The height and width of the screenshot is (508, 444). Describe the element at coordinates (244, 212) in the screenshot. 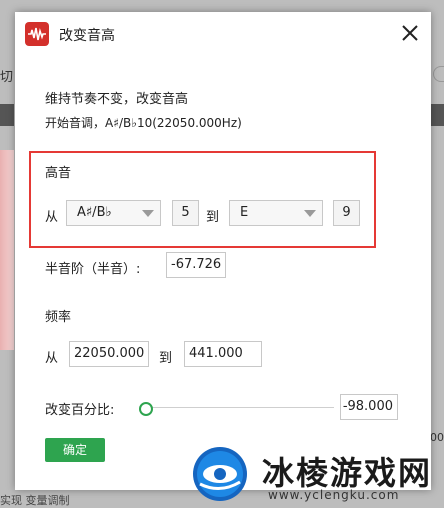

I see `to-note-value: E` at that location.